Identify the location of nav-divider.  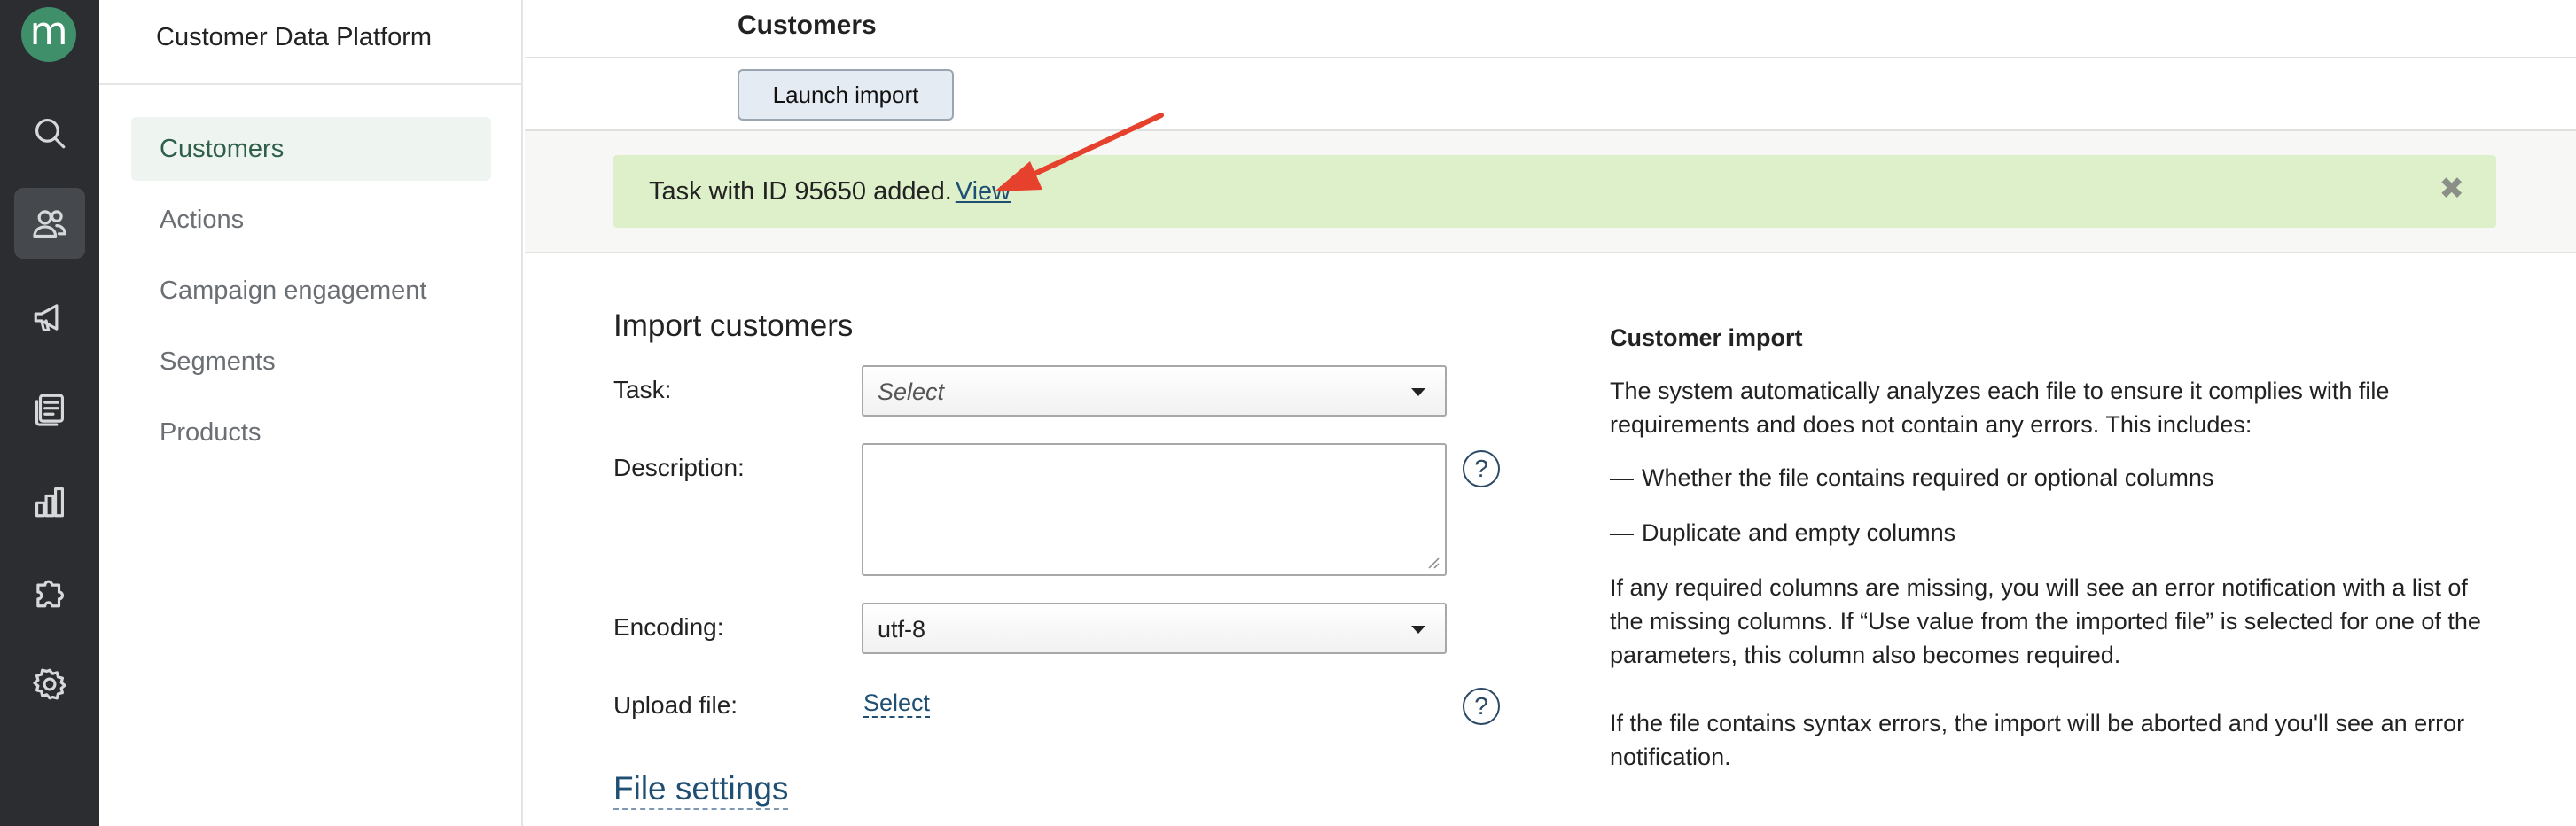
(310, 84).